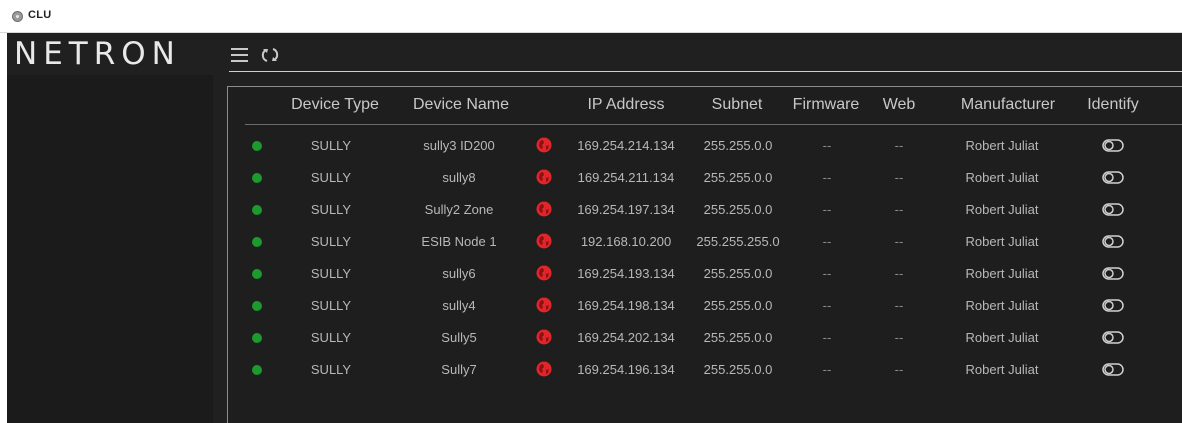 The image size is (1182, 423). What do you see at coordinates (270, 55) in the screenshot?
I see `refresh-icon` at bounding box center [270, 55].